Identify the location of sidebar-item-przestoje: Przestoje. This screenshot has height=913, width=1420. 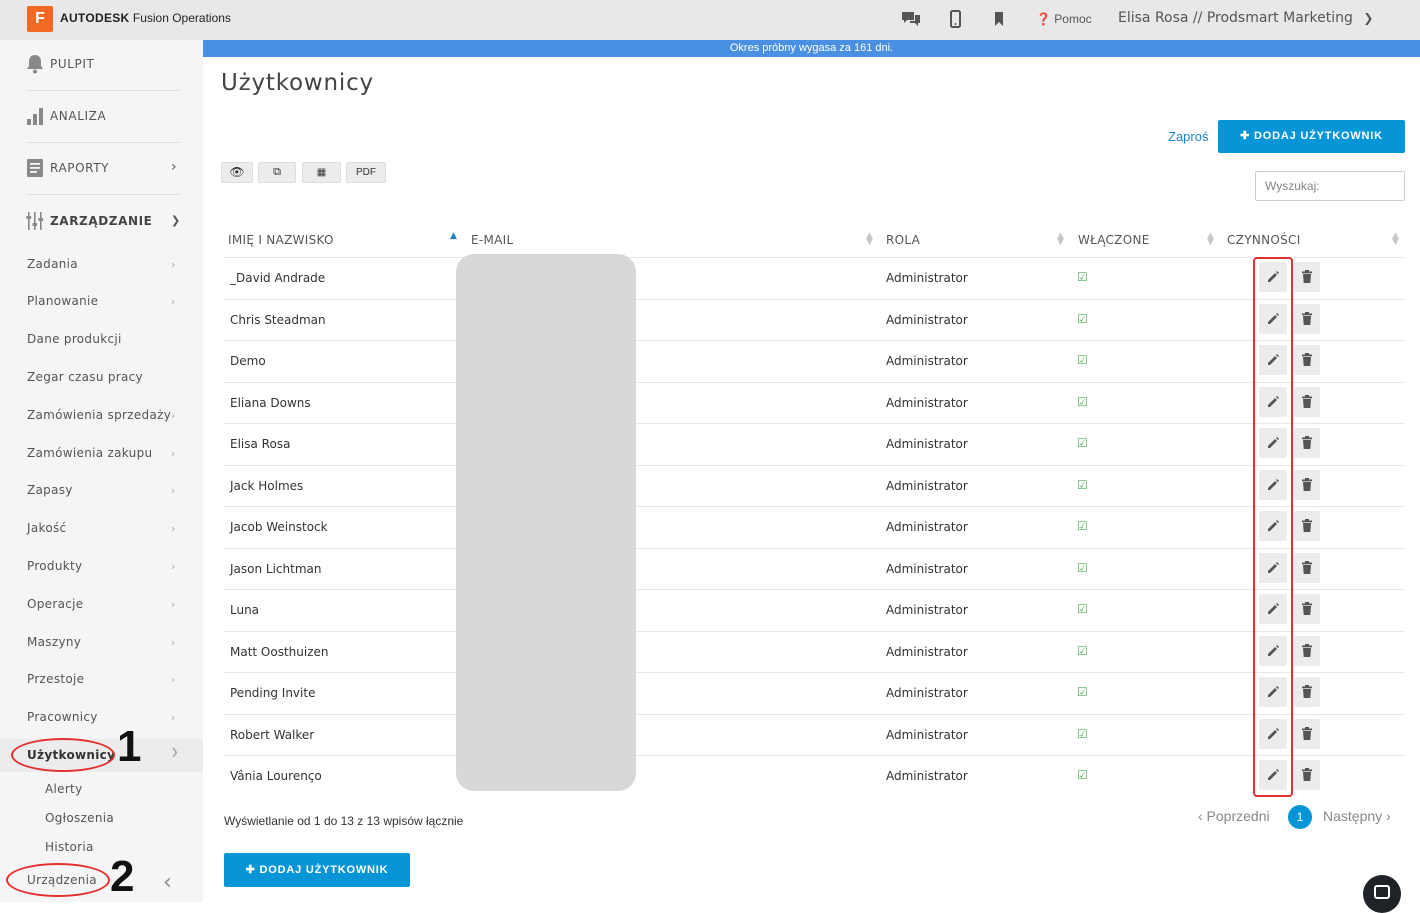
(55, 679).